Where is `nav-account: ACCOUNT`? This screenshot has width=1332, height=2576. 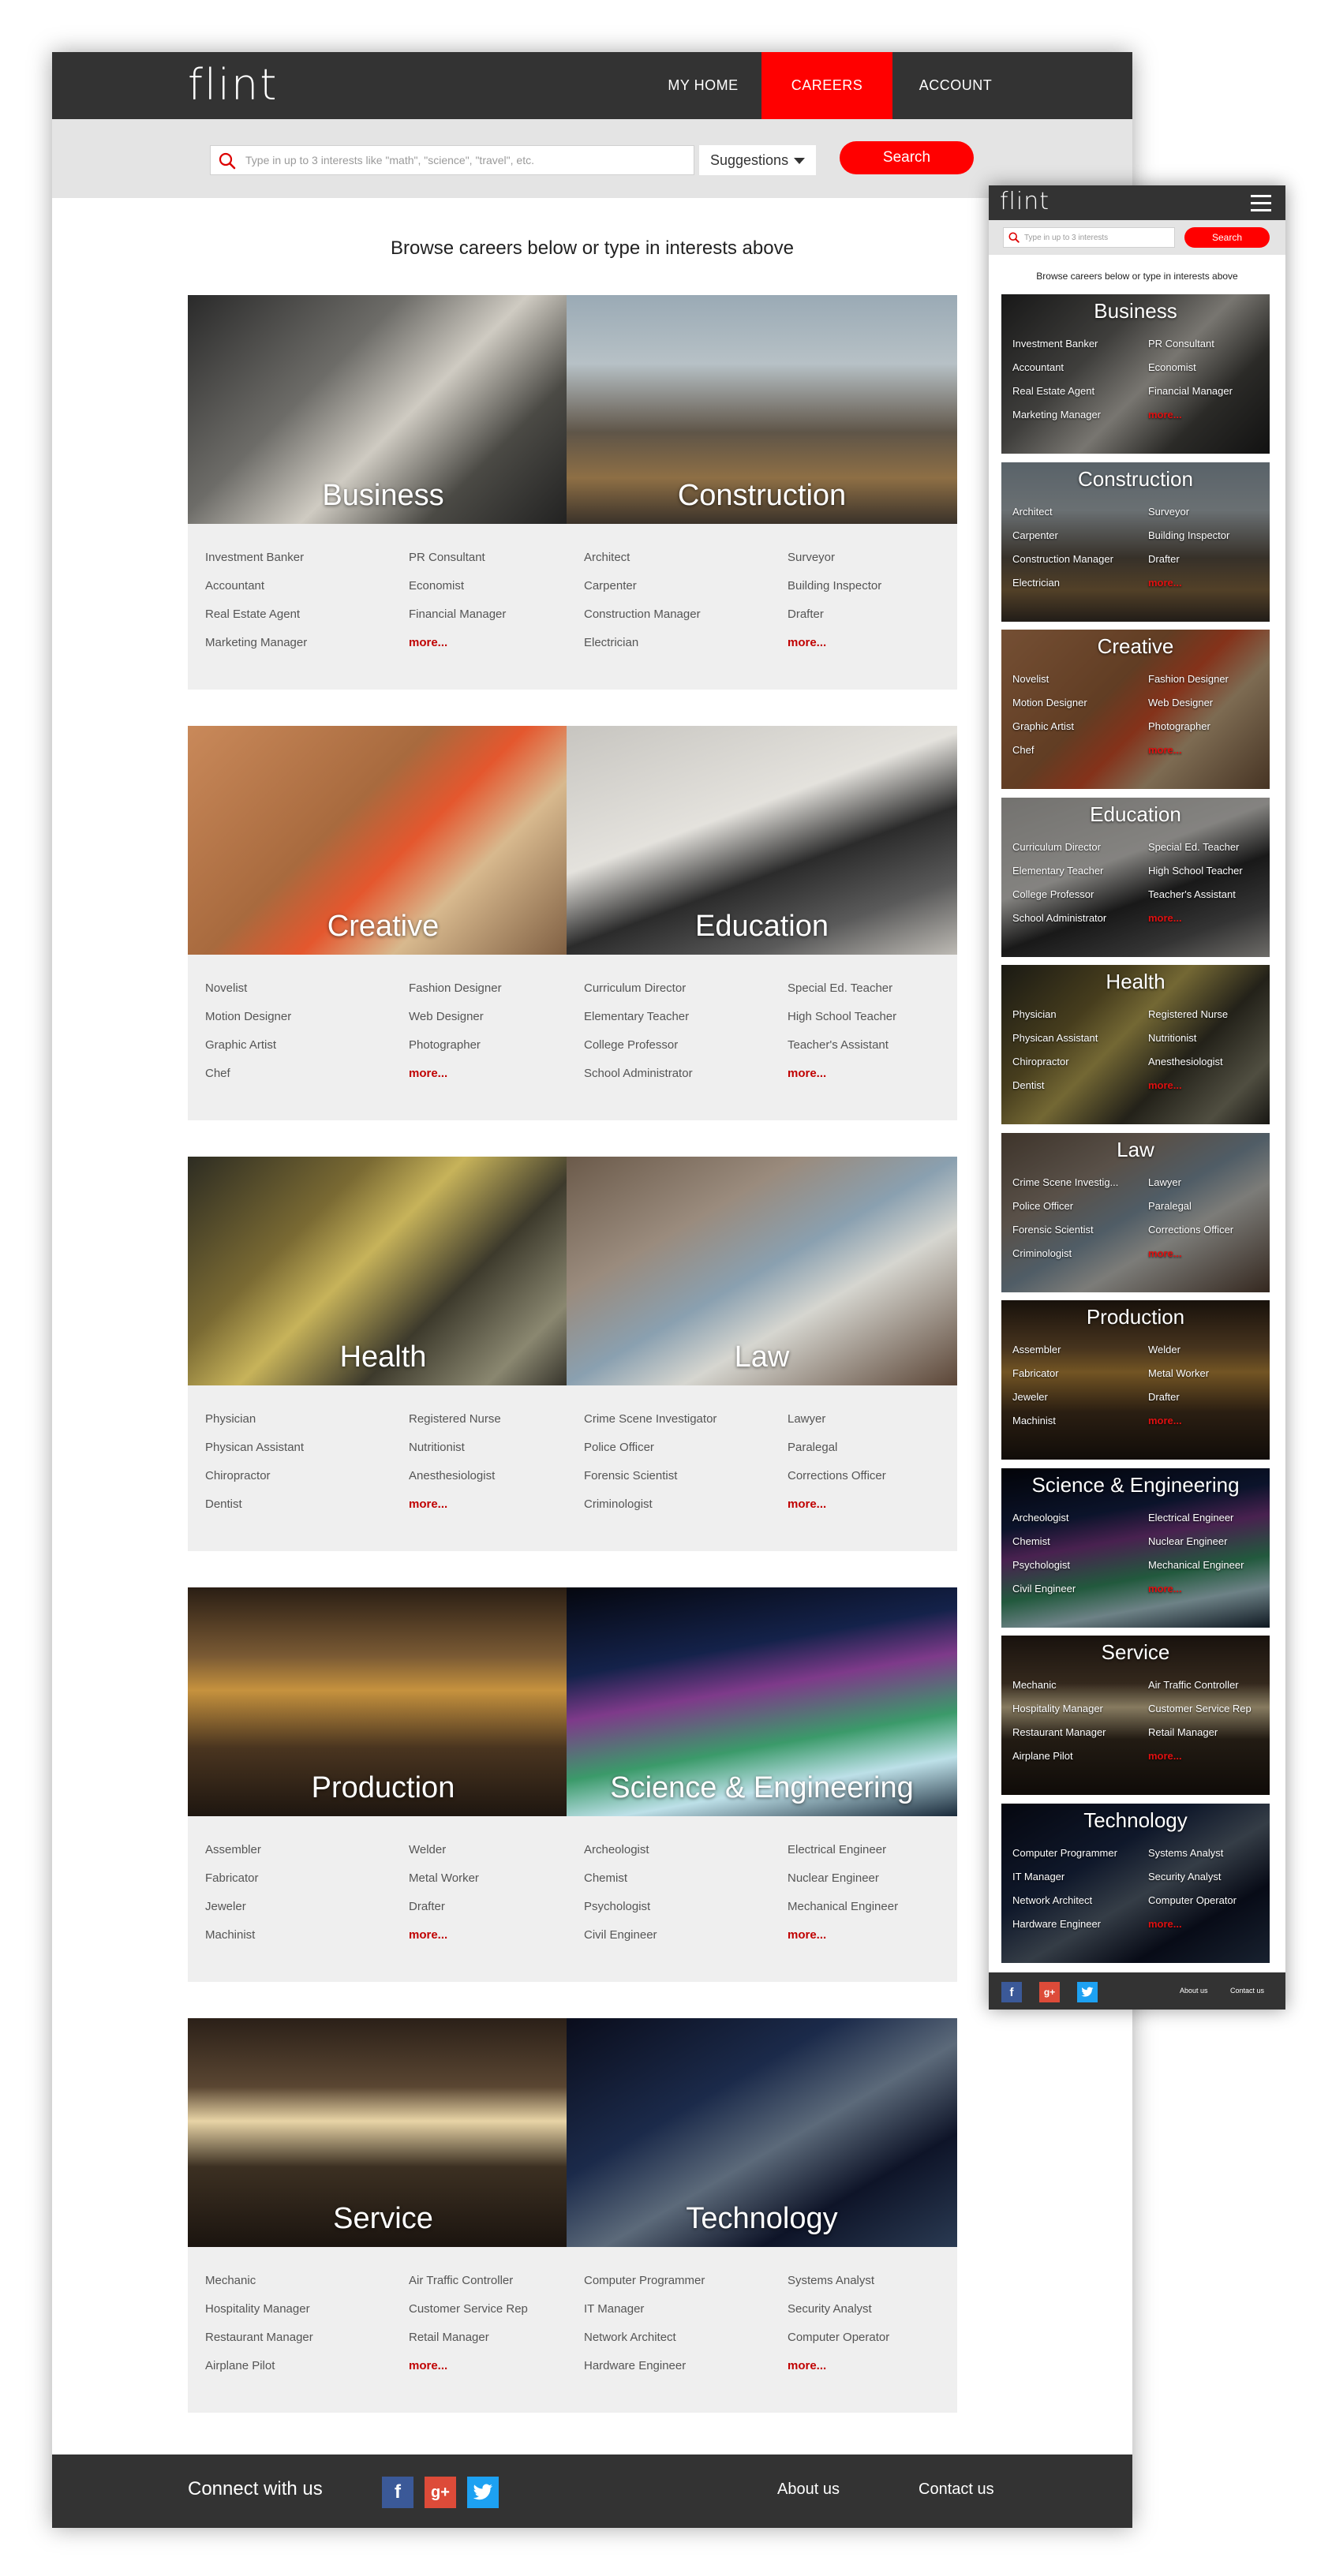
nav-account: ACCOUNT is located at coordinates (955, 85).